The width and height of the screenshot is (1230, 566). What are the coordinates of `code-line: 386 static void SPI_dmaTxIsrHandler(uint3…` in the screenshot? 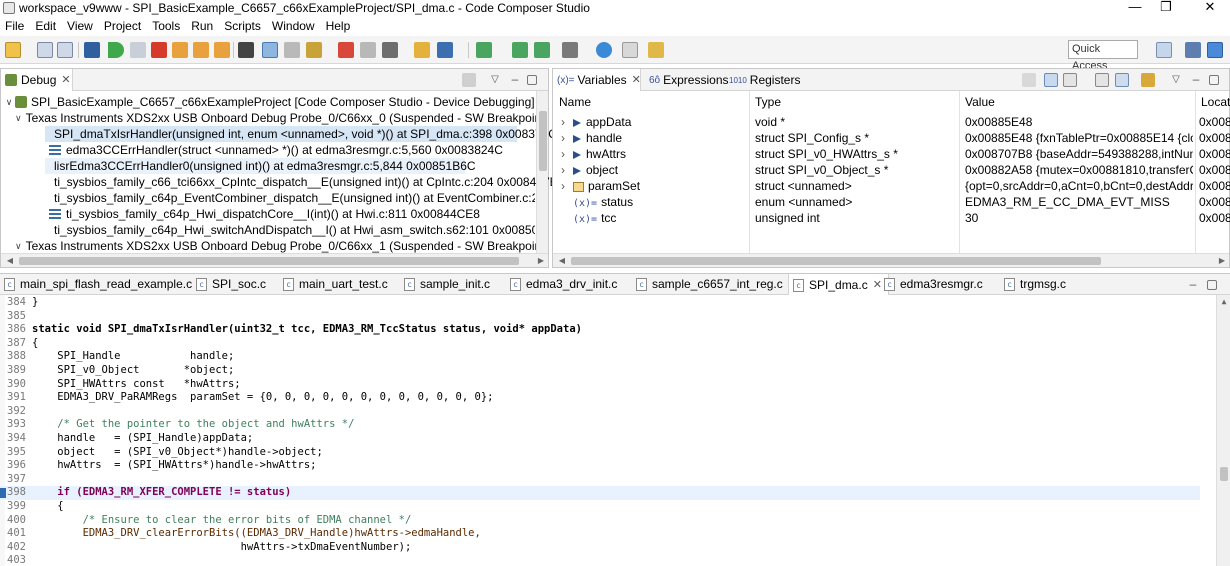 It's located at (600, 330).